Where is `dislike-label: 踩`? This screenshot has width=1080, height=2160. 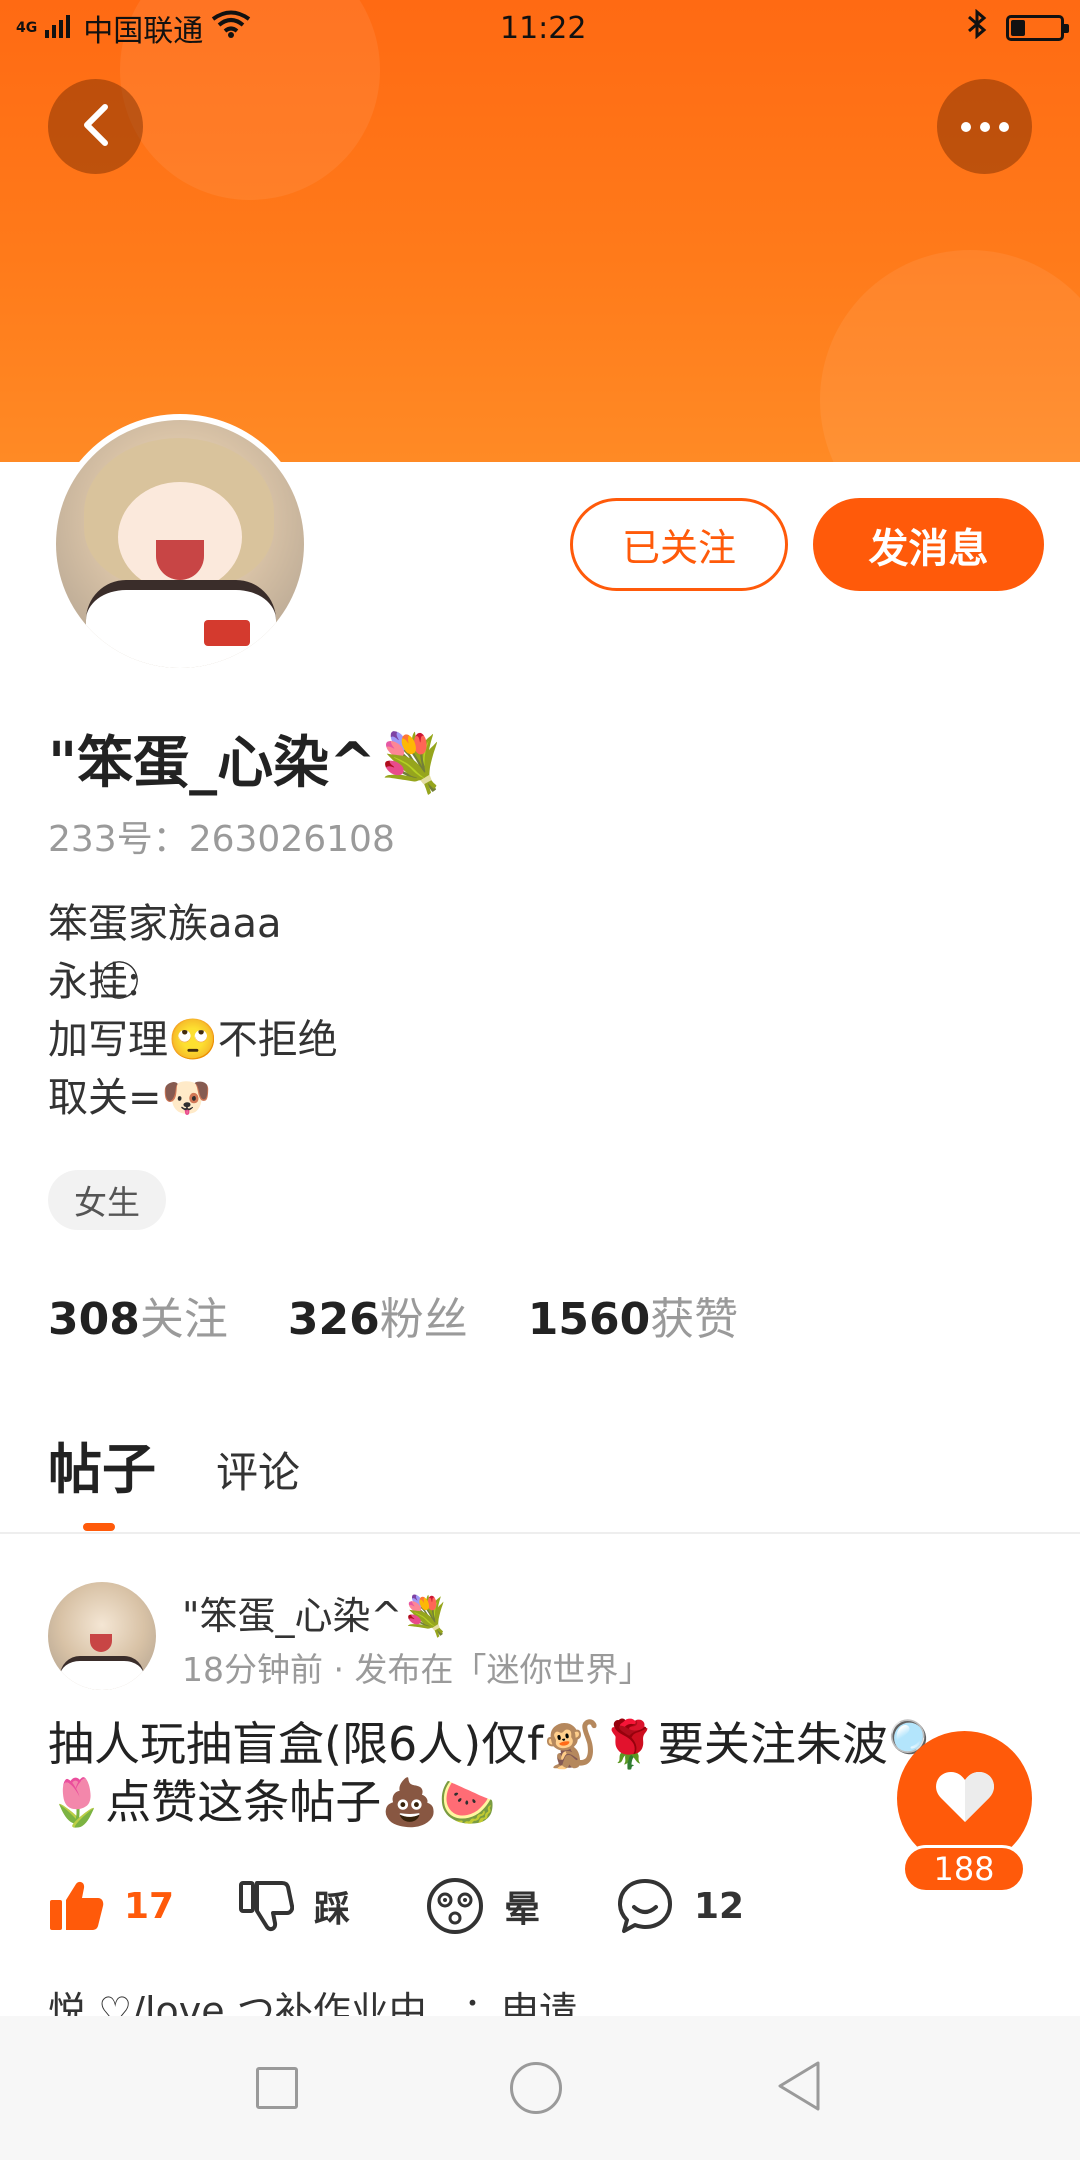 dislike-label: 踩 is located at coordinates (332, 1909).